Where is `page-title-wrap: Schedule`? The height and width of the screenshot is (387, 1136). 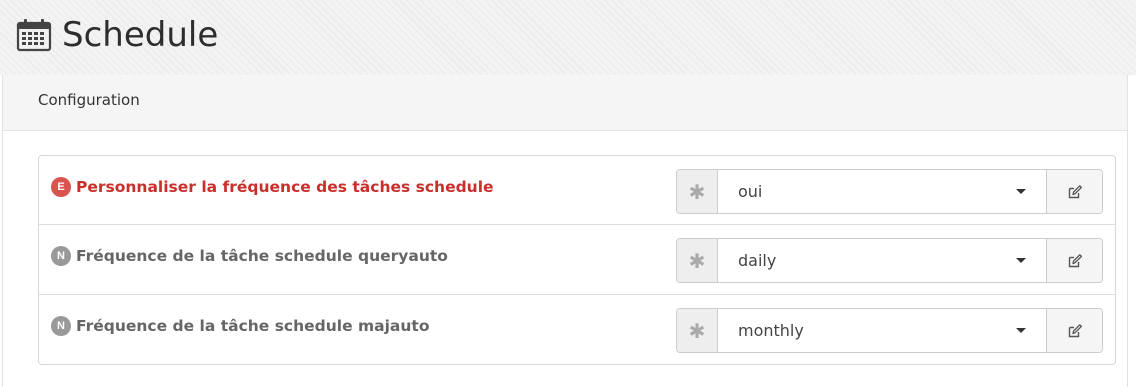 page-title-wrap: Schedule is located at coordinates (117, 35).